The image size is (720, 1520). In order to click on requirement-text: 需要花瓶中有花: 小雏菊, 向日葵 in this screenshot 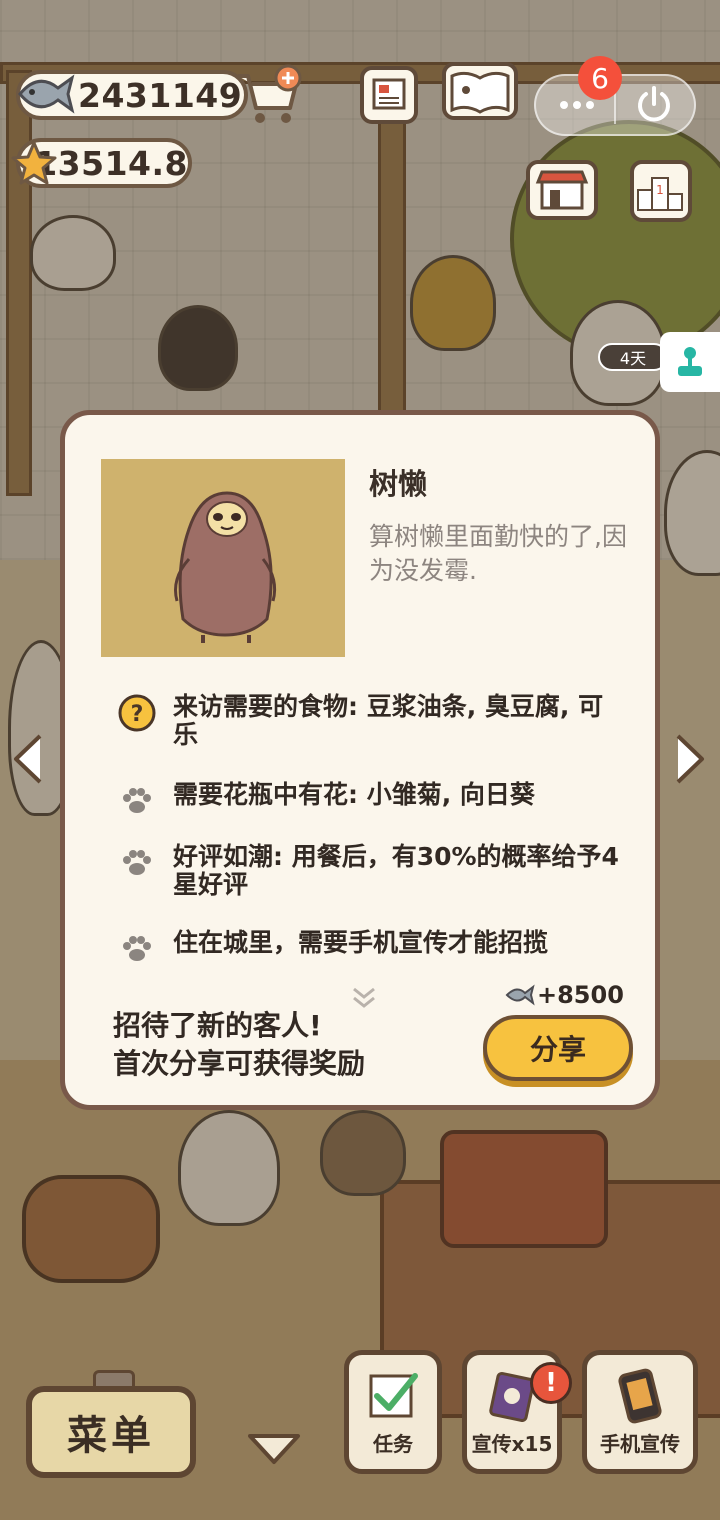, I will do `click(354, 794)`.